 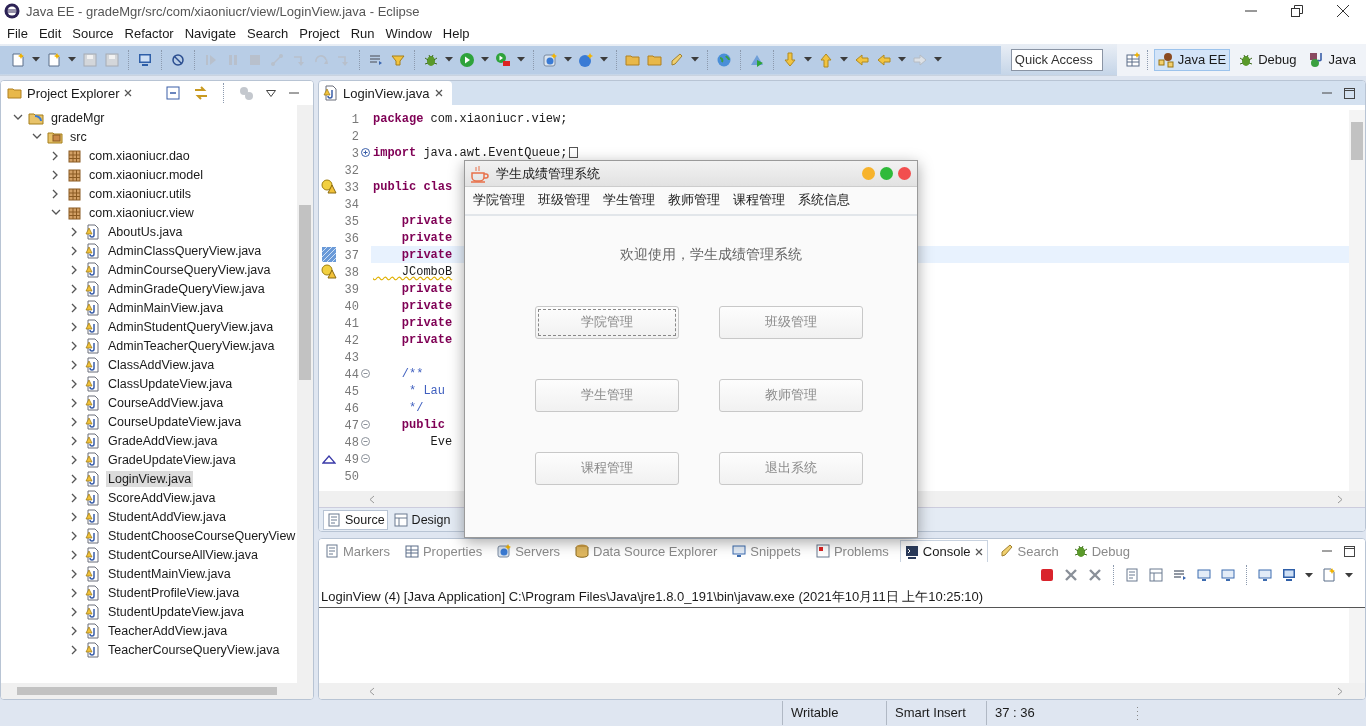 I want to click on menu-item: Source, so click(x=93, y=33).